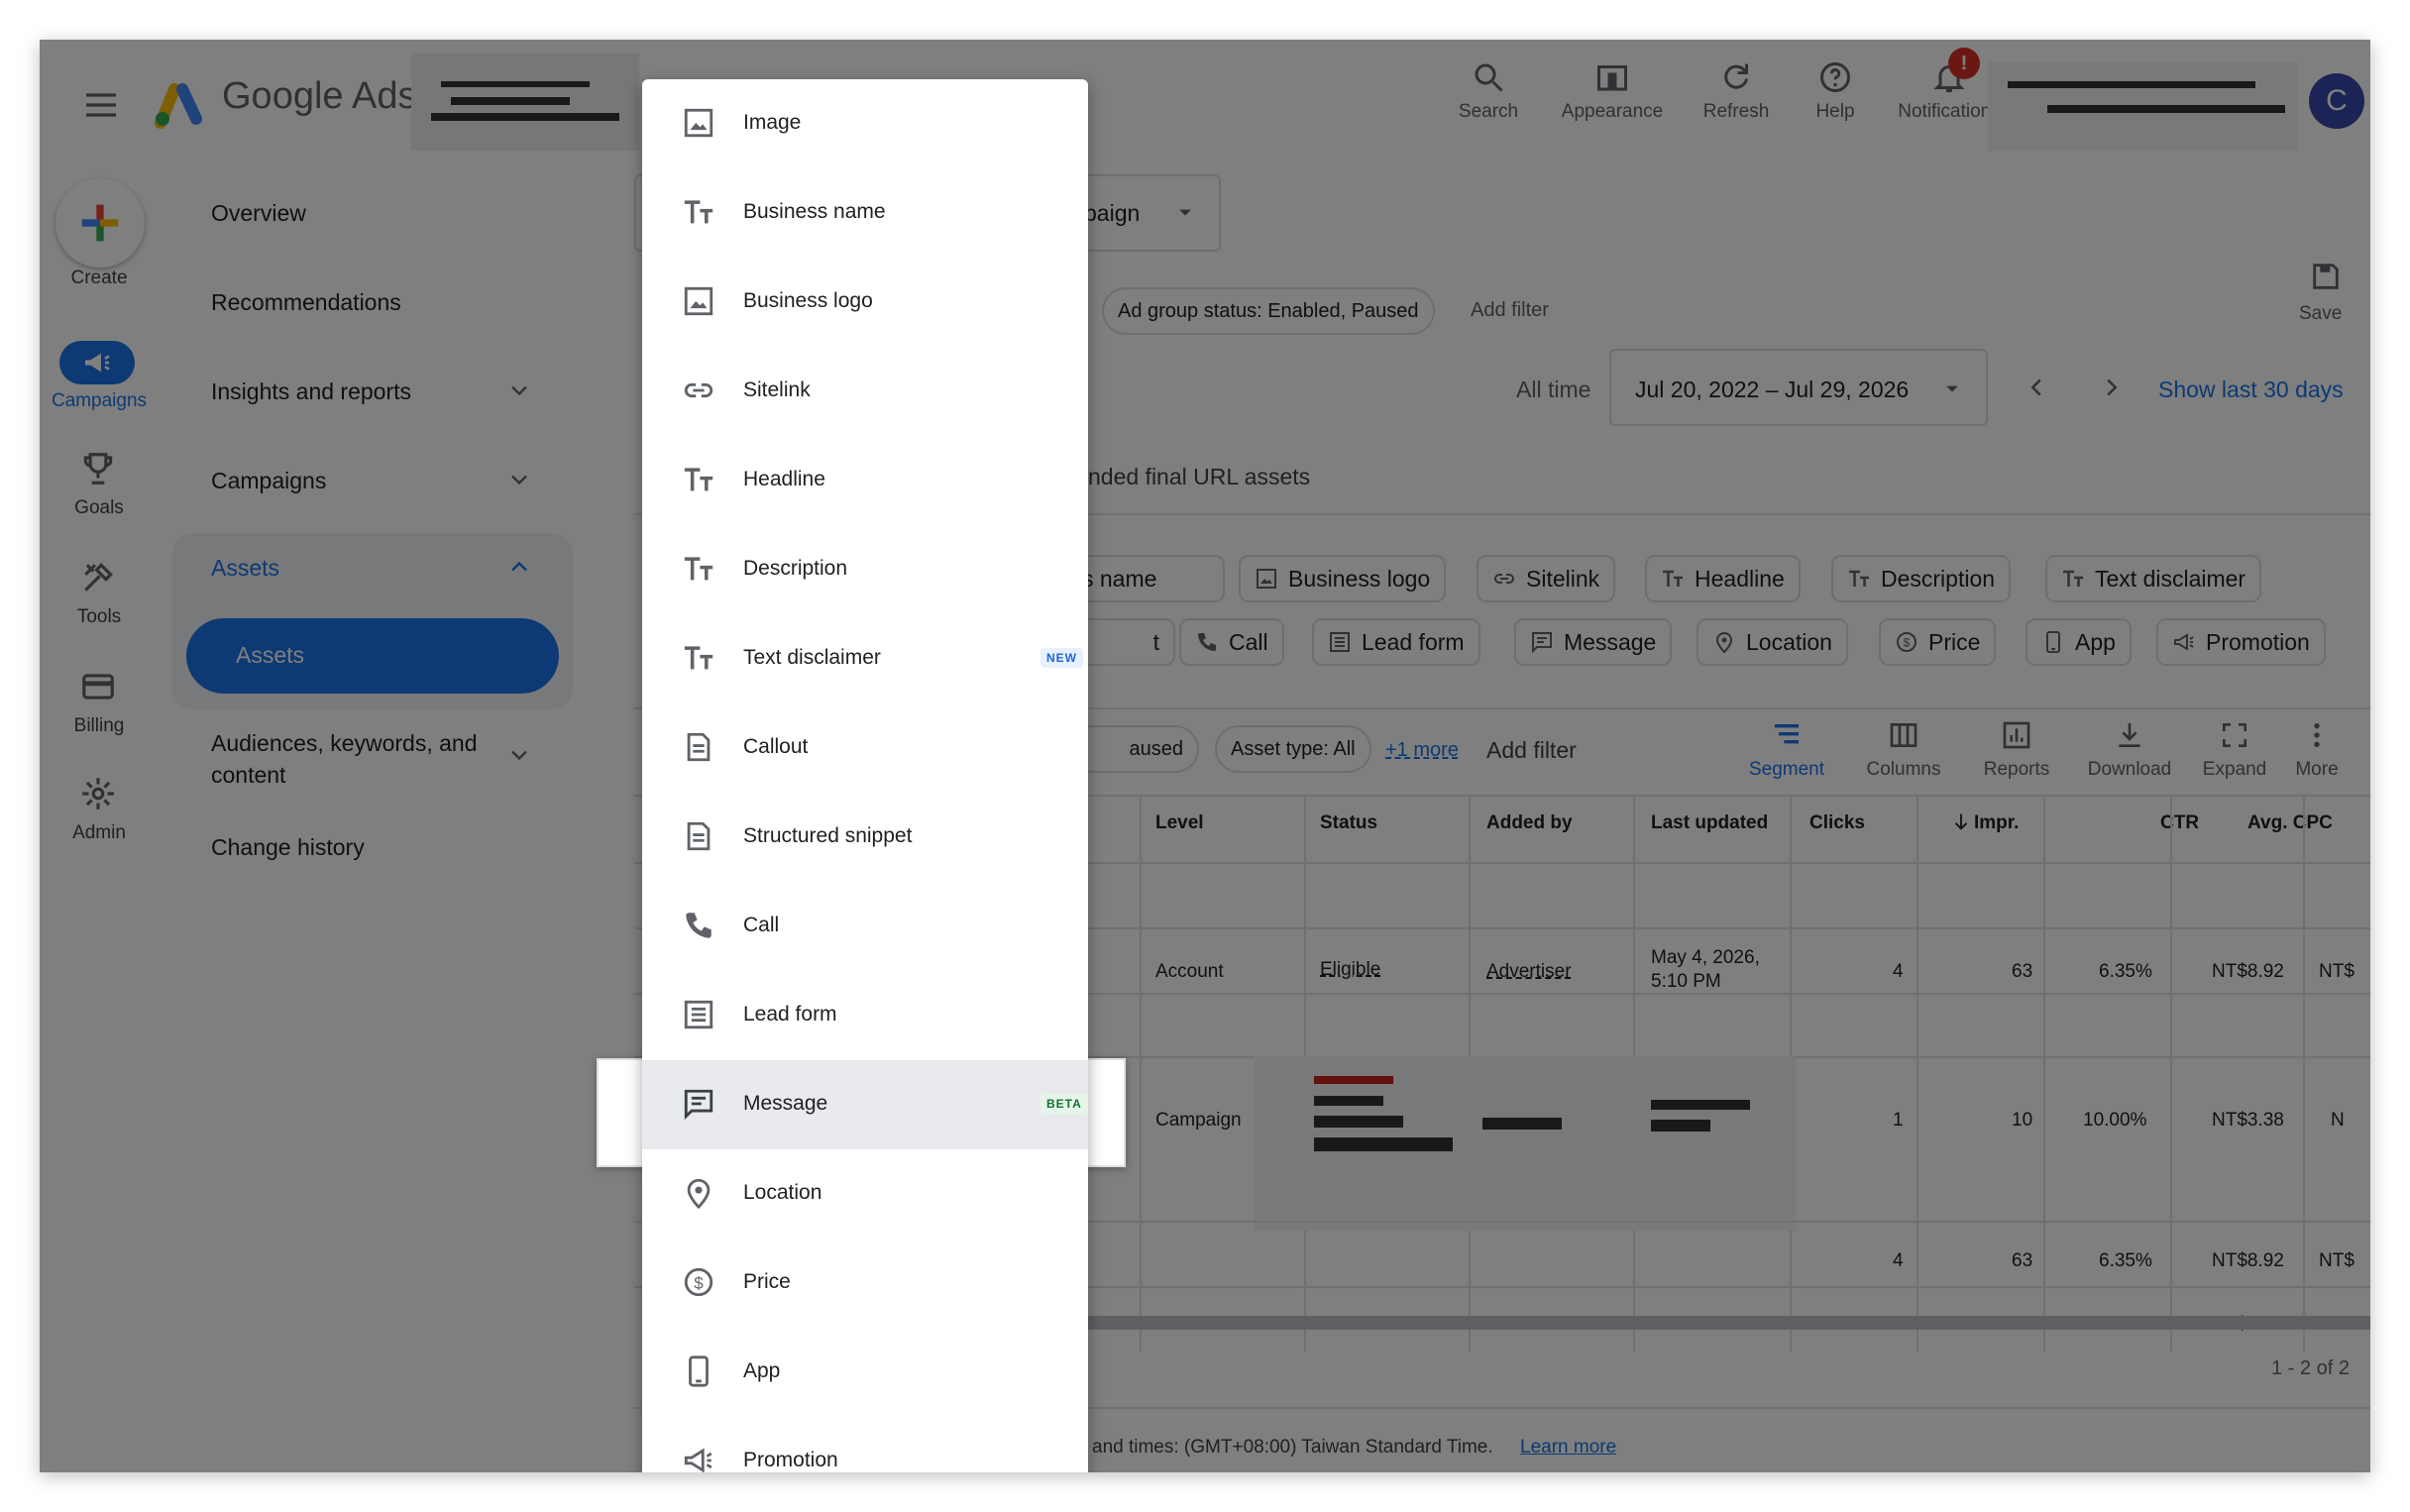  I want to click on menu-item-label: Structured snippet, so click(828, 836).